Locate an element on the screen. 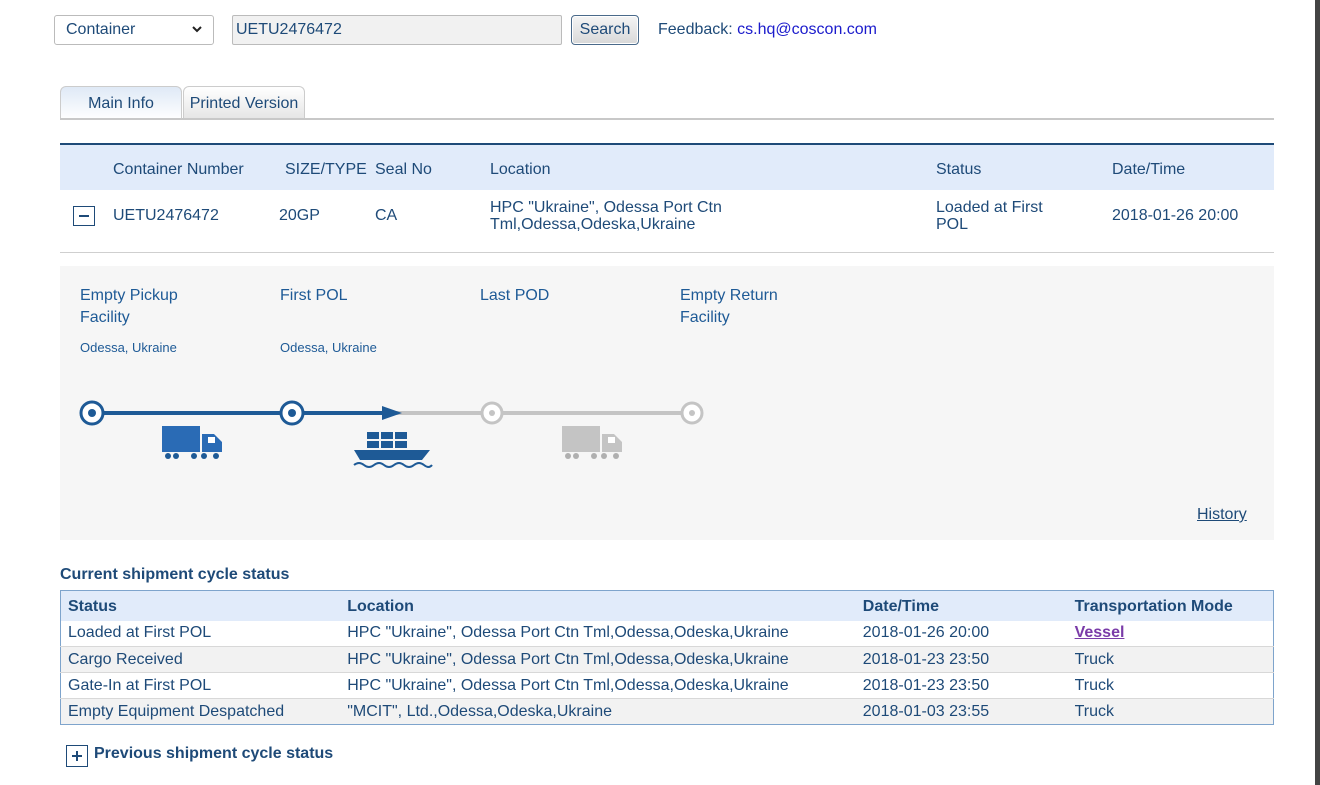 The width and height of the screenshot is (1320, 785). row-status: Empty Equipment Despatched is located at coordinates (200, 711).